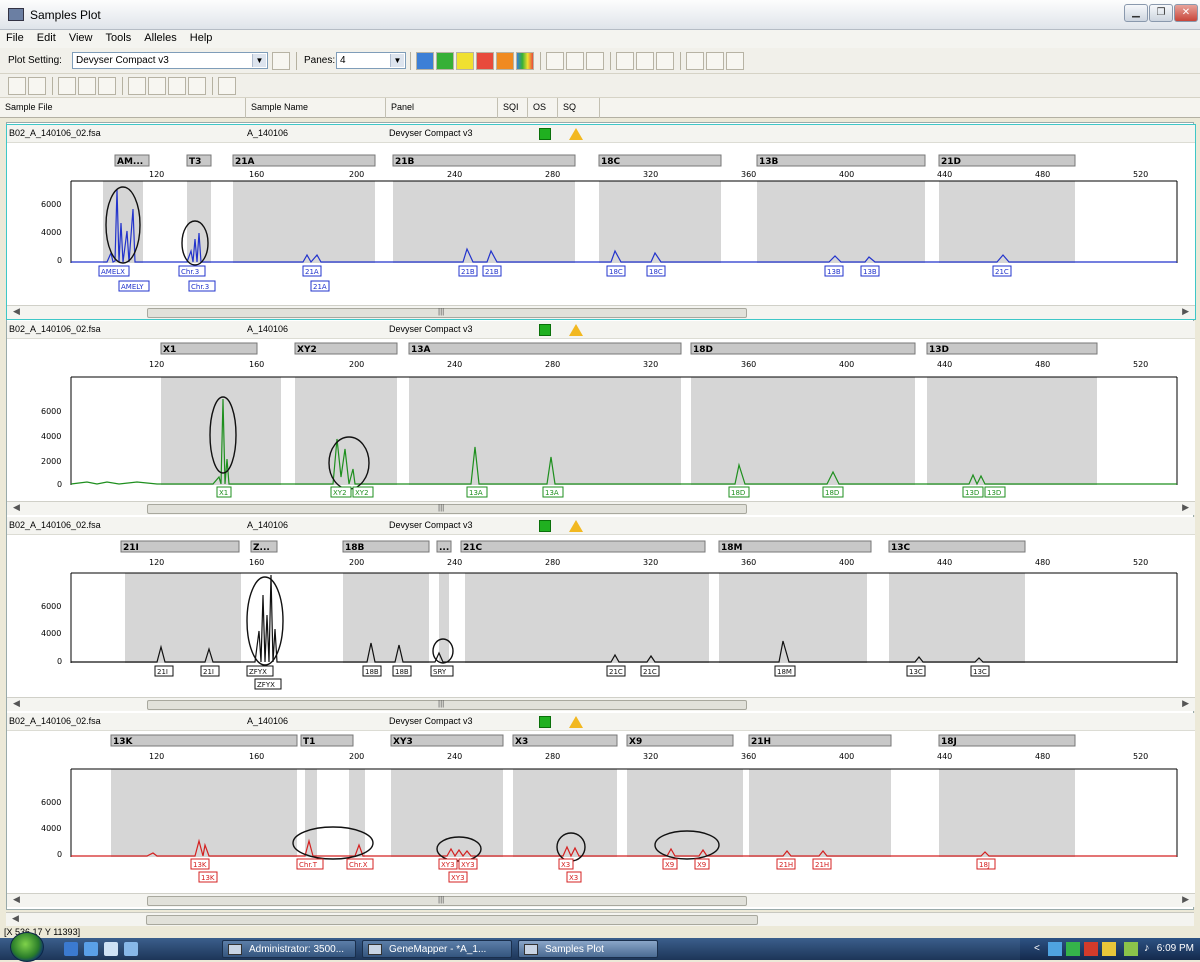  I want to click on network-icon, so click(1055, 949).